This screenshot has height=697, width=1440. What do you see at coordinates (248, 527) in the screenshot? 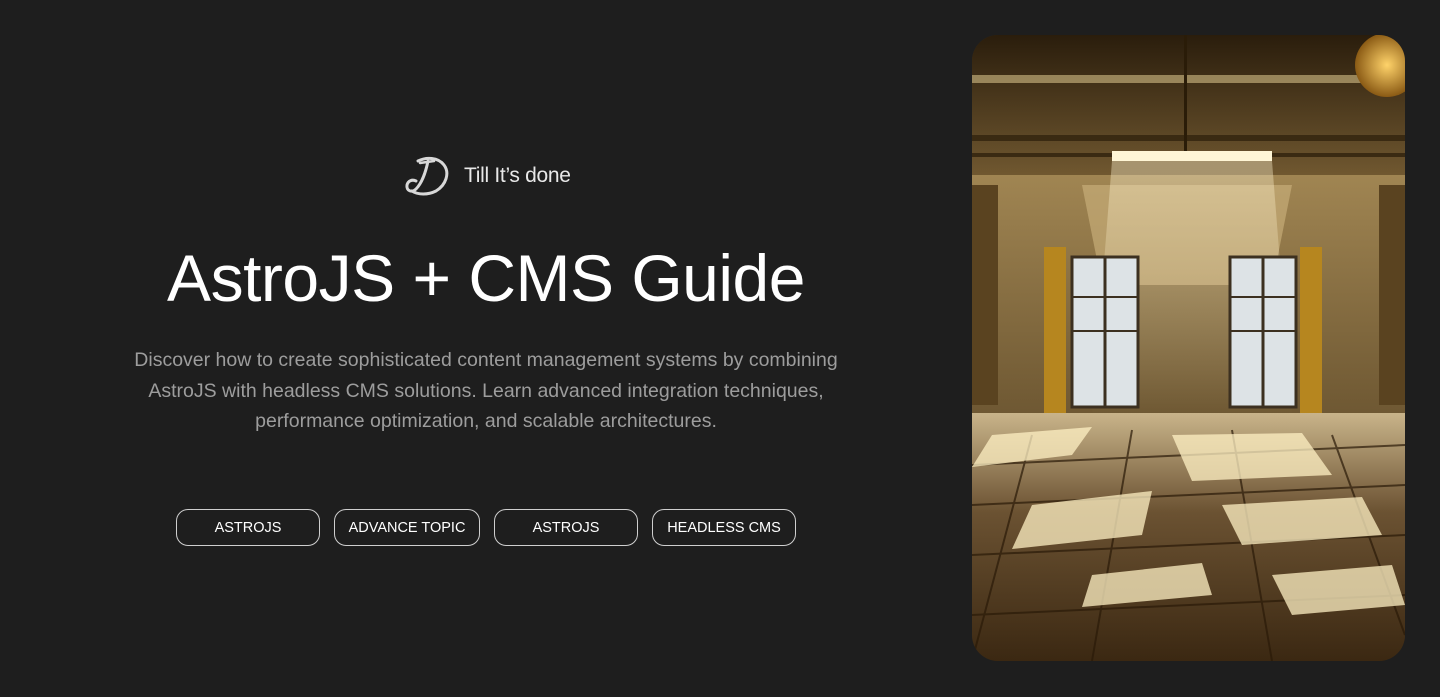
I see `tag-astrojs: ASTROJS` at bounding box center [248, 527].